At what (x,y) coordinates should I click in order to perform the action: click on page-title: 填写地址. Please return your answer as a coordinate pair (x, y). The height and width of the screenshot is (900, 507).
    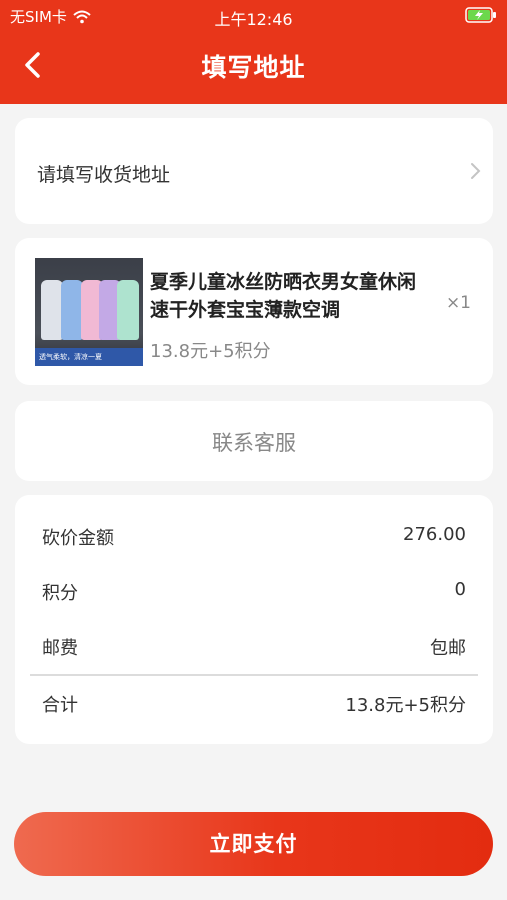
    Looking at the image, I should click on (253, 67).